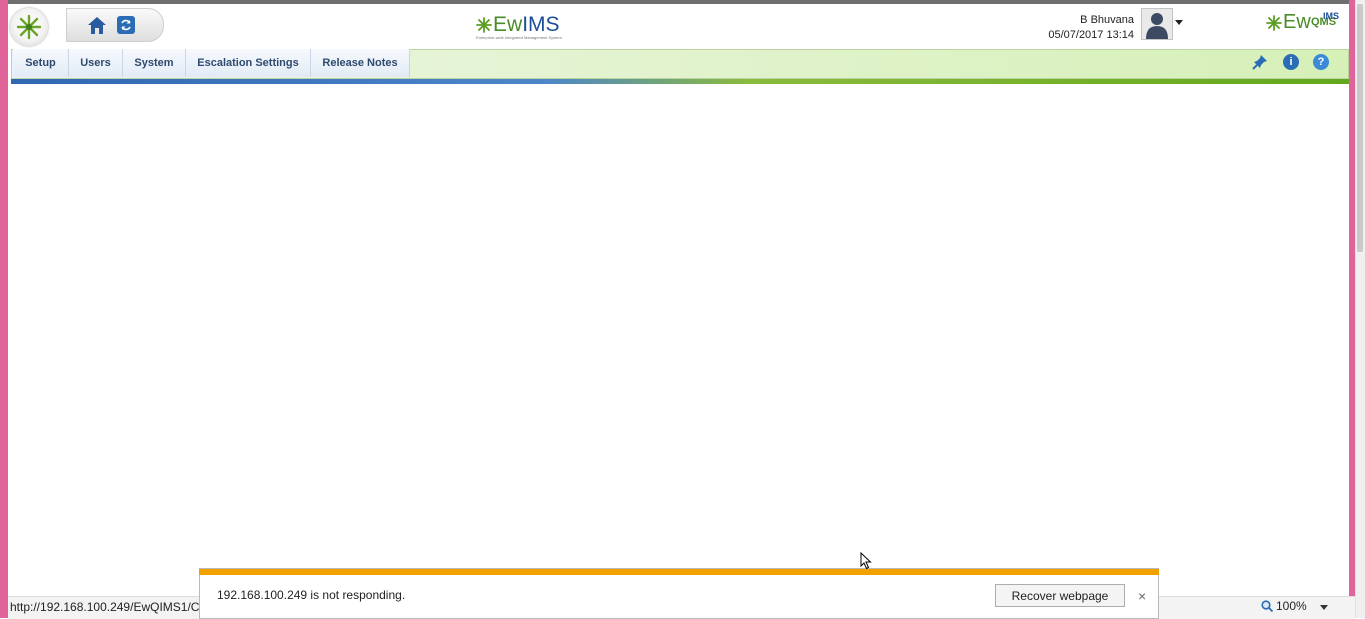 The height and width of the screenshot is (619, 1365). Describe the element at coordinates (1091, 35) in the screenshot. I see `user-datetime: 05/07/2017 13:14` at that location.